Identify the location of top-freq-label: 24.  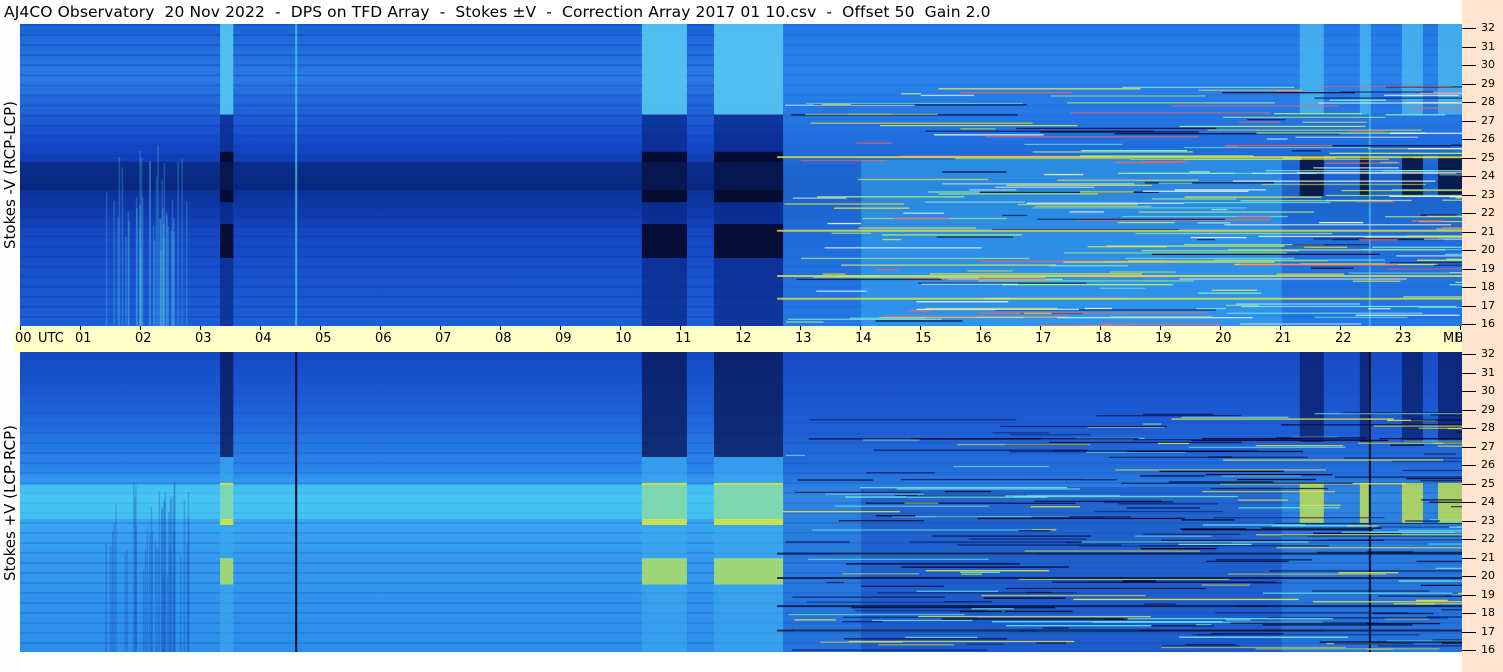
(1488, 175).